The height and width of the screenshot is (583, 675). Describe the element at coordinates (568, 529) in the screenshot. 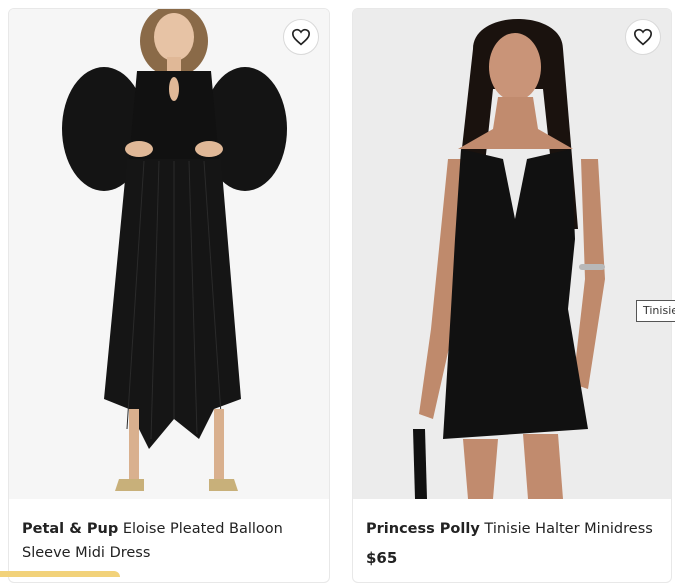

I see `product-name: Tinisie Halter Minidress` at that location.